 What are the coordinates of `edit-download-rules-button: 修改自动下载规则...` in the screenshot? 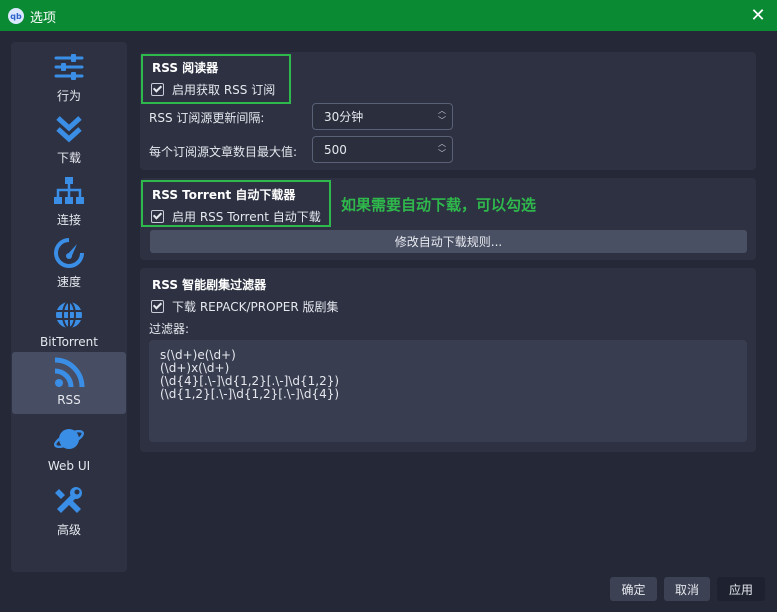 It's located at (448, 241).